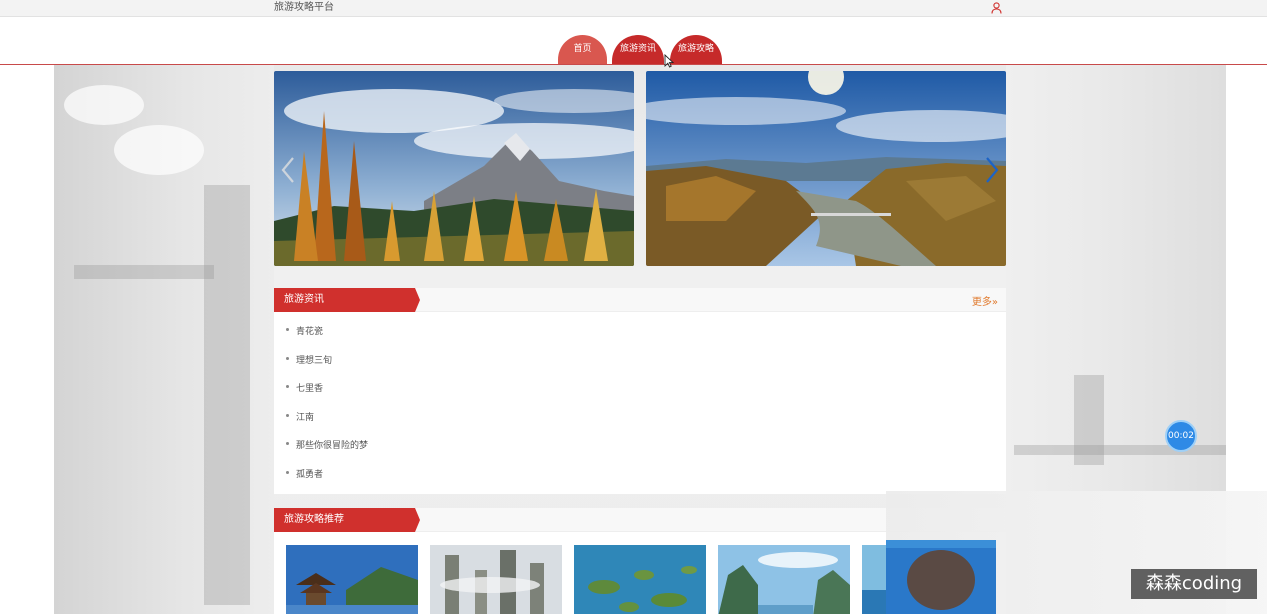 The height and width of the screenshot is (614, 1267). Describe the element at coordinates (992, 170) in the screenshot. I see `chevron-right-icon` at that location.